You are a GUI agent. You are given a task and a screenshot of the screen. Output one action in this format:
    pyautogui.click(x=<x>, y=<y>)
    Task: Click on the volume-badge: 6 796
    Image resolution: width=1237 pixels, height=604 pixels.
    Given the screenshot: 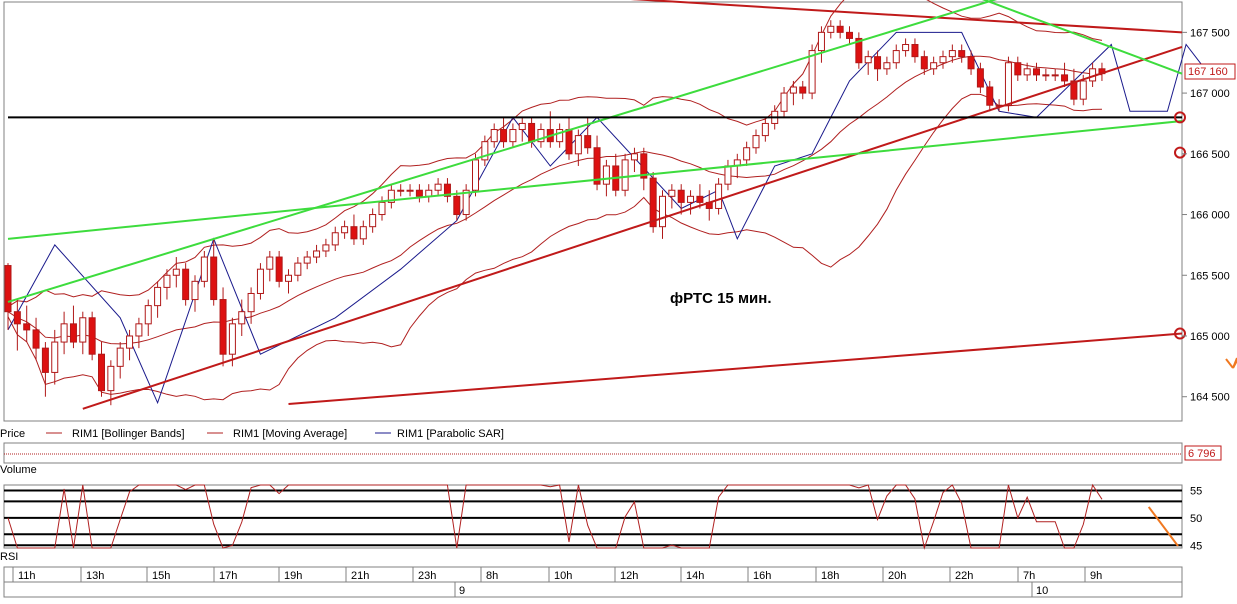 What is the action you would take?
    pyautogui.click(x=1203, y=453)
    